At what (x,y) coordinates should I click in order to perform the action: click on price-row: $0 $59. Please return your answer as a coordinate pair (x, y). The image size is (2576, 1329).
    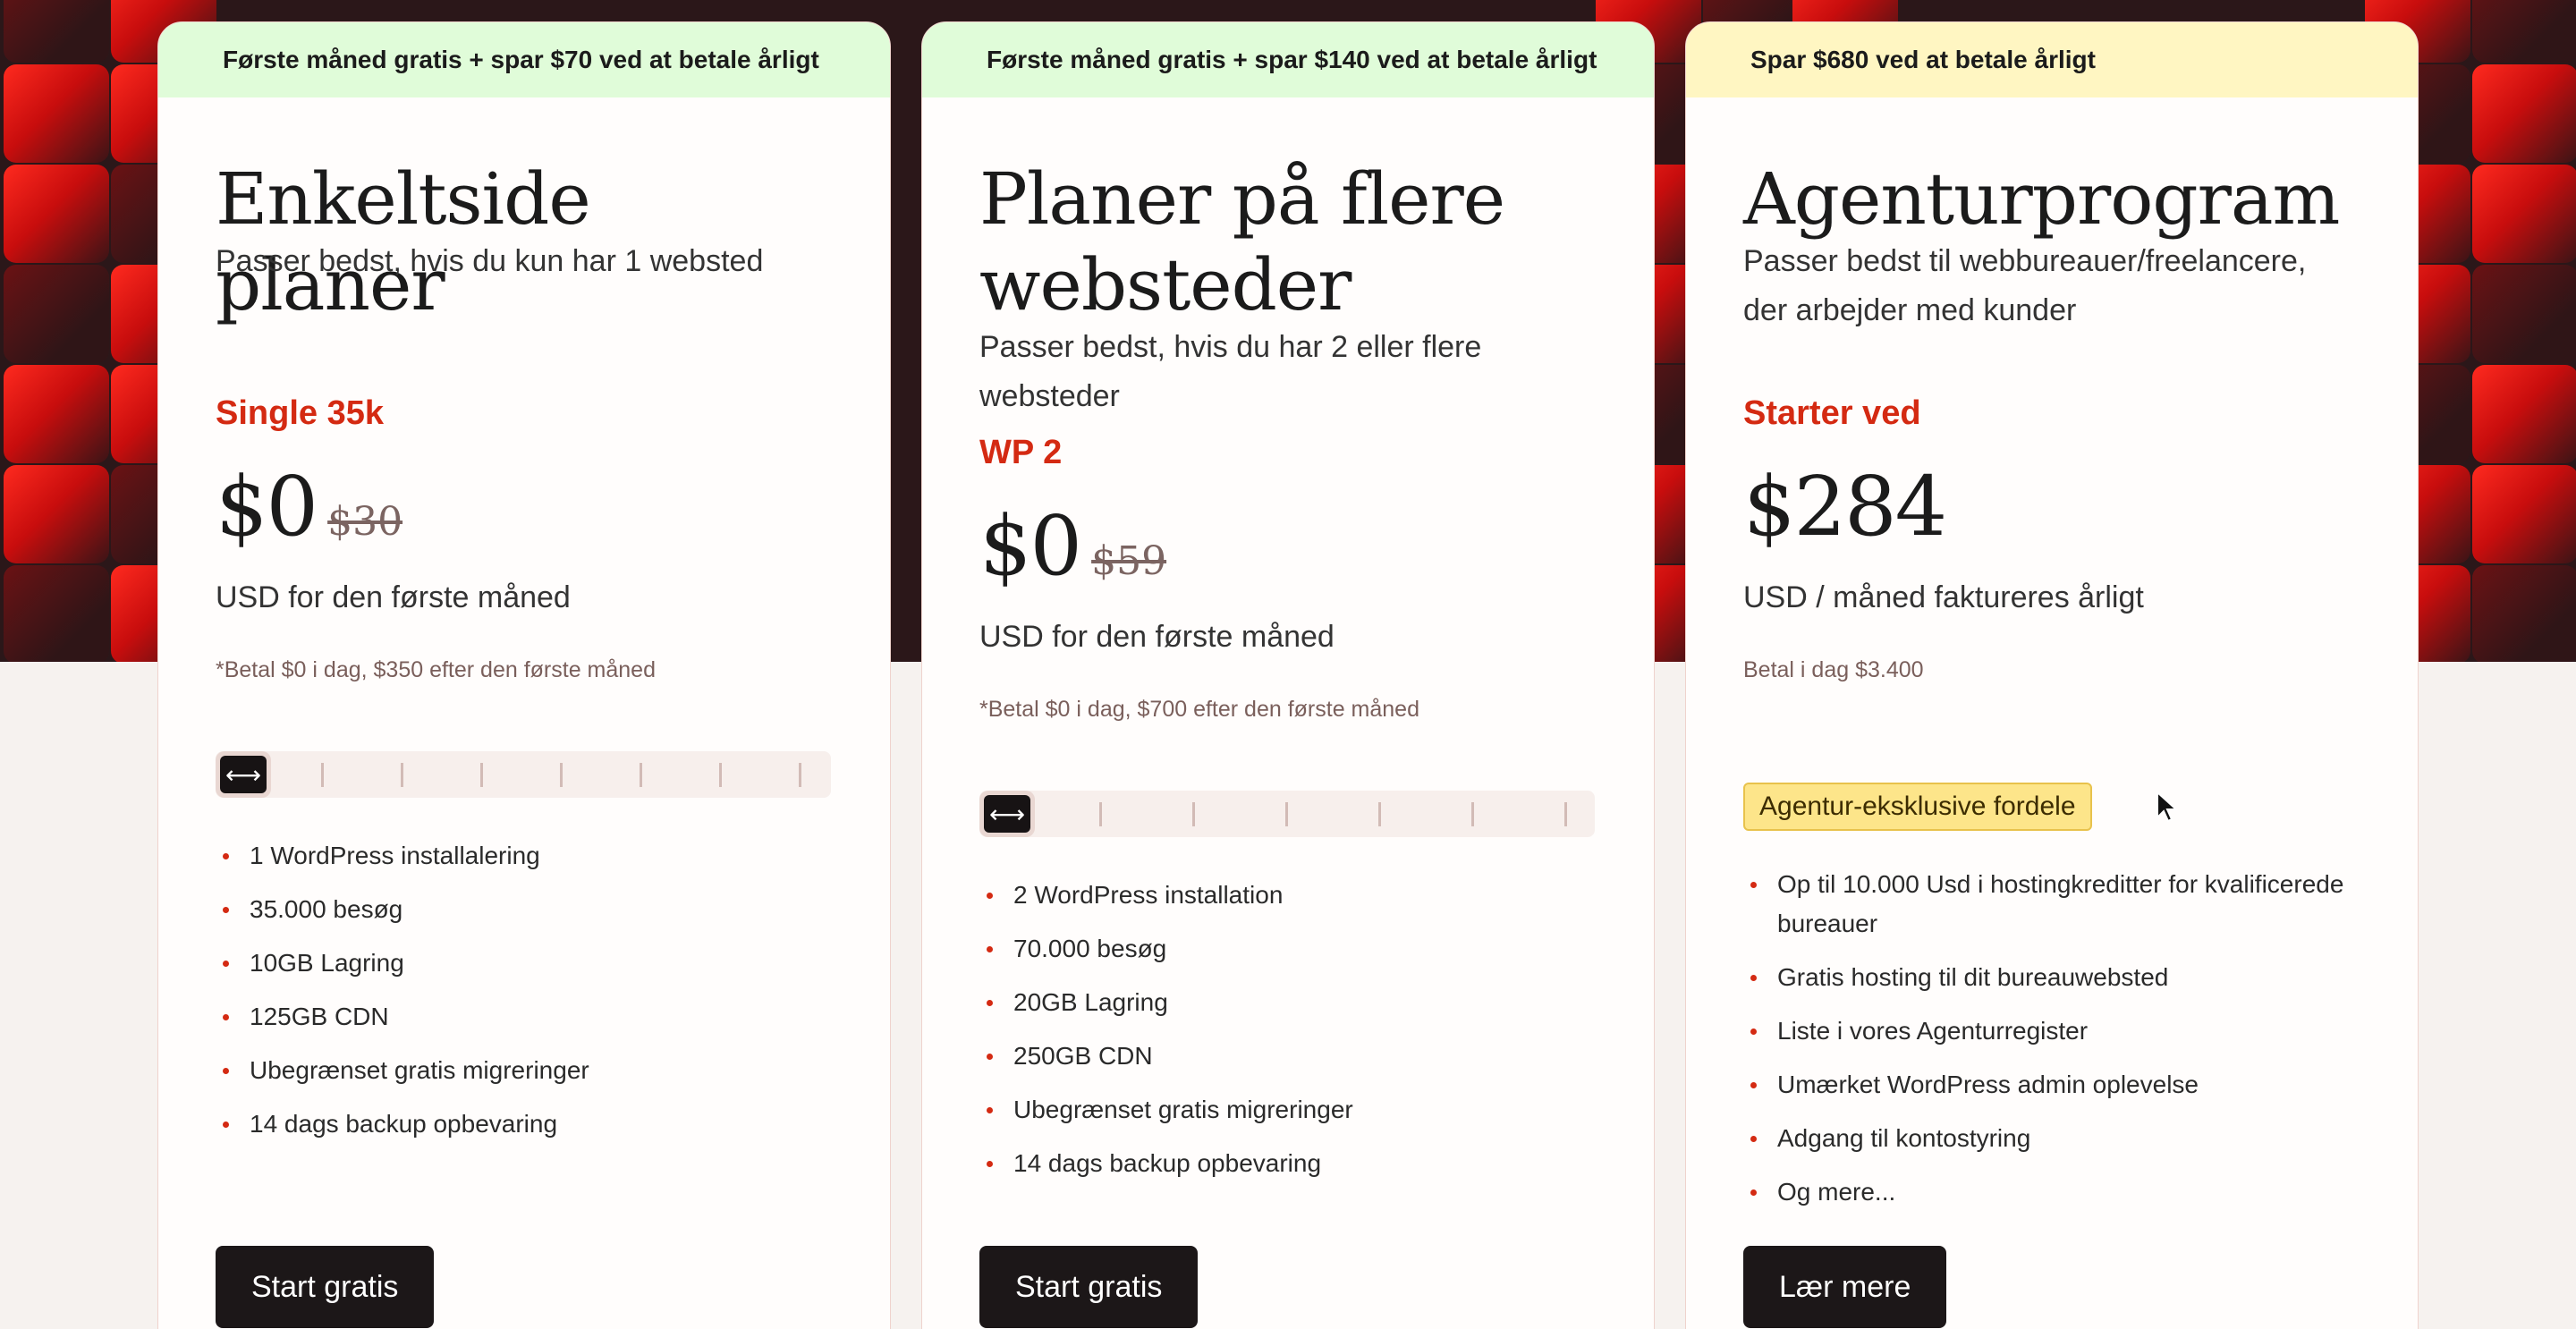
    Looking at the image, I should click on (1072, 546).